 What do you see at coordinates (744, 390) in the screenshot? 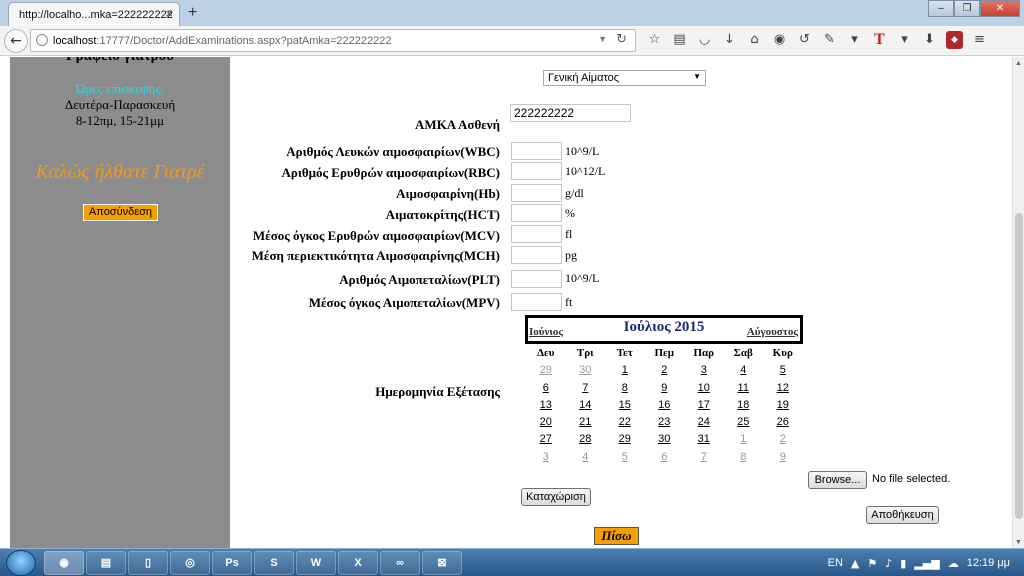
I see `calendar-day: 11` at bounding box center [744, 390].